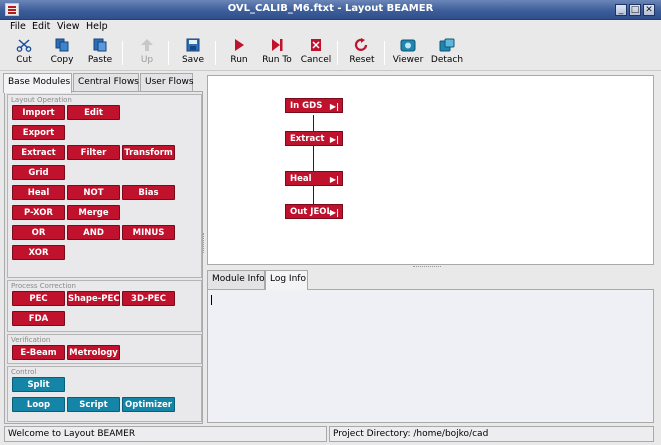 Image resolution: width=661 pixels, height=445 pixels. Describe the element at coordinates (313, 162) in the screenshot. I see `flow-connector` at that location.